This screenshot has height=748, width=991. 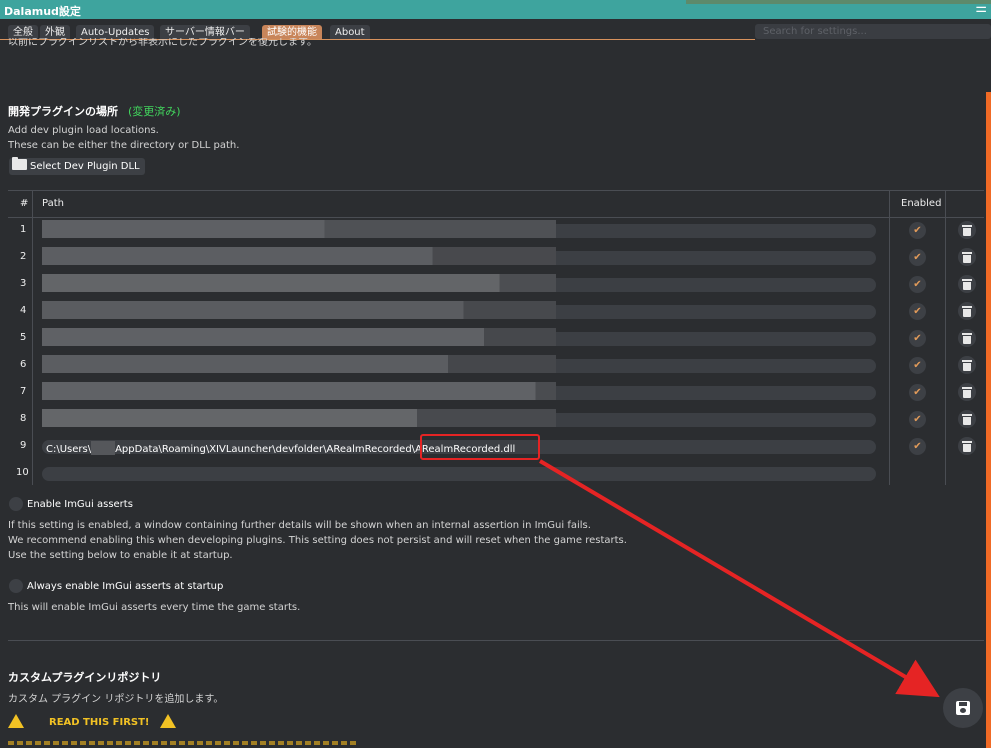 I want to click on row-index: 2, so click(x=23, y=256).